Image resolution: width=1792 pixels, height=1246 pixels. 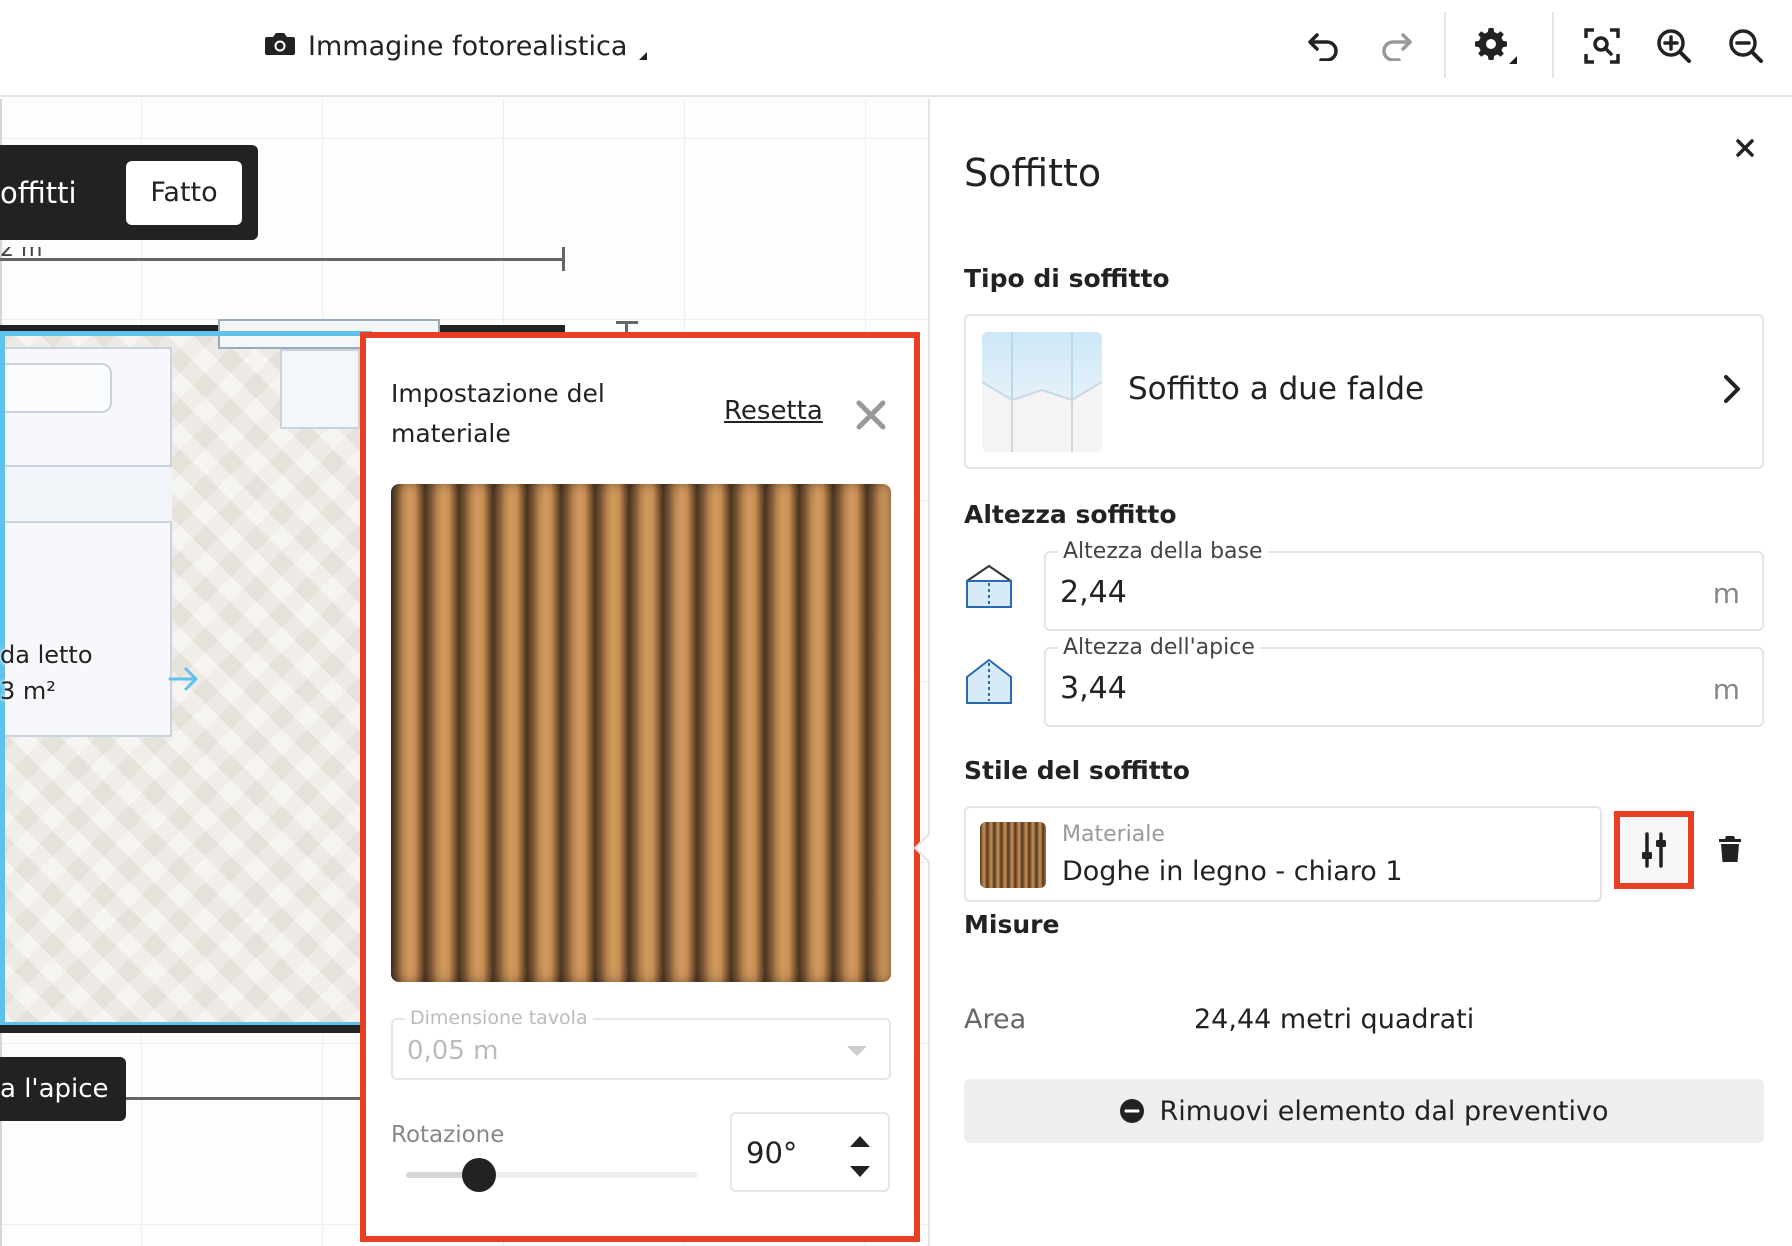 I want to click on settings-button, so click(x=1496, y=46).